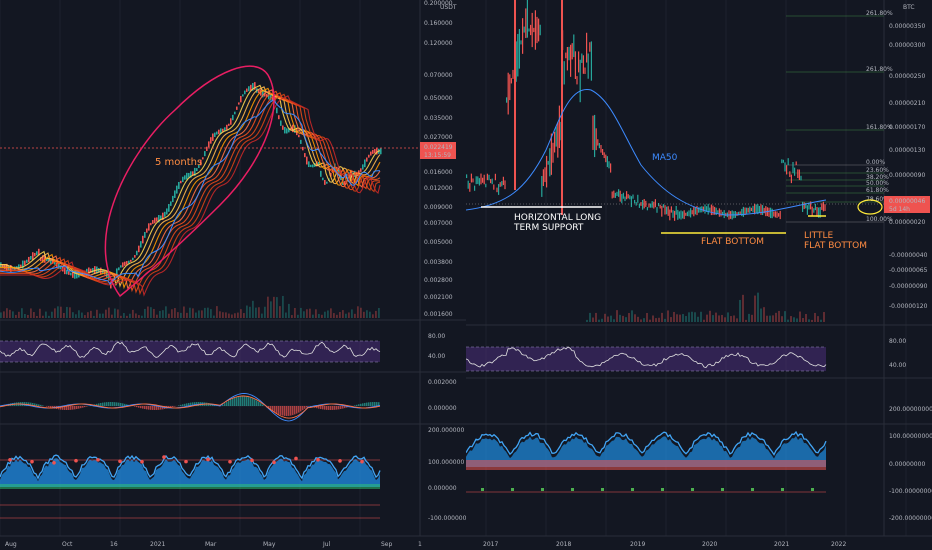 The width and height of the screenshot is (932, 550). Describe the element at coordinates (897, 341) in the screenshot. I see `rsi-tick-label: 80.00` at that location.